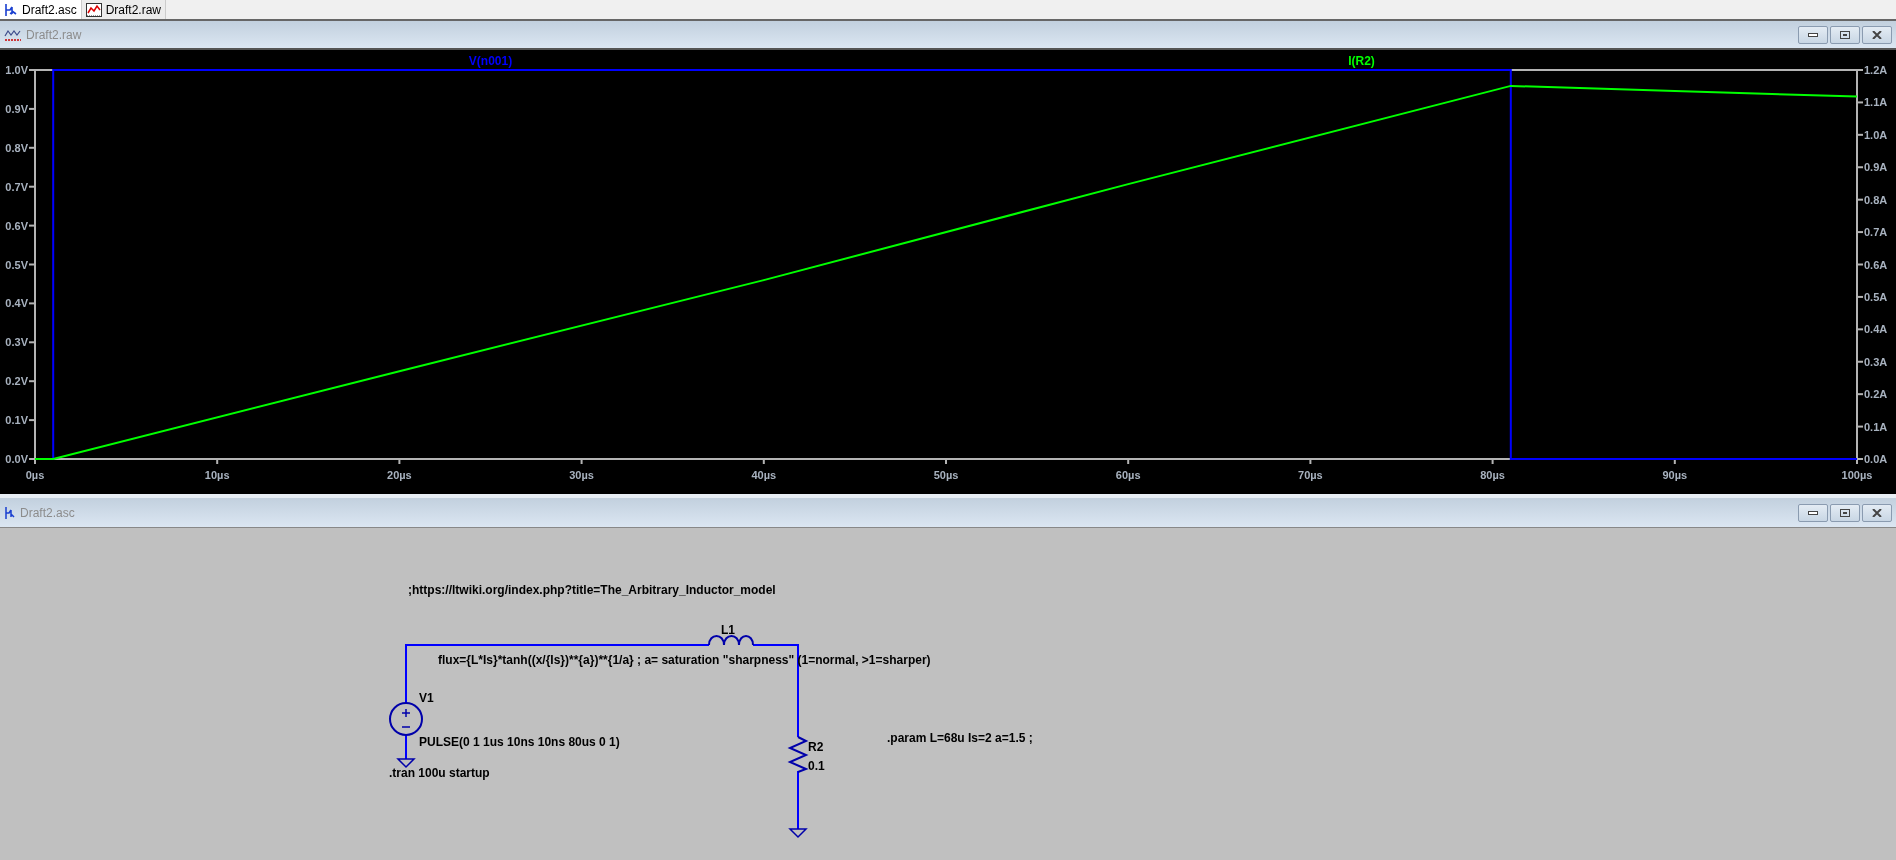  What do you see at coordinates (1128, 475) in the screenshot?
I see `x-axis-tick-label: 60µs` at bounding box center [1128, 475].